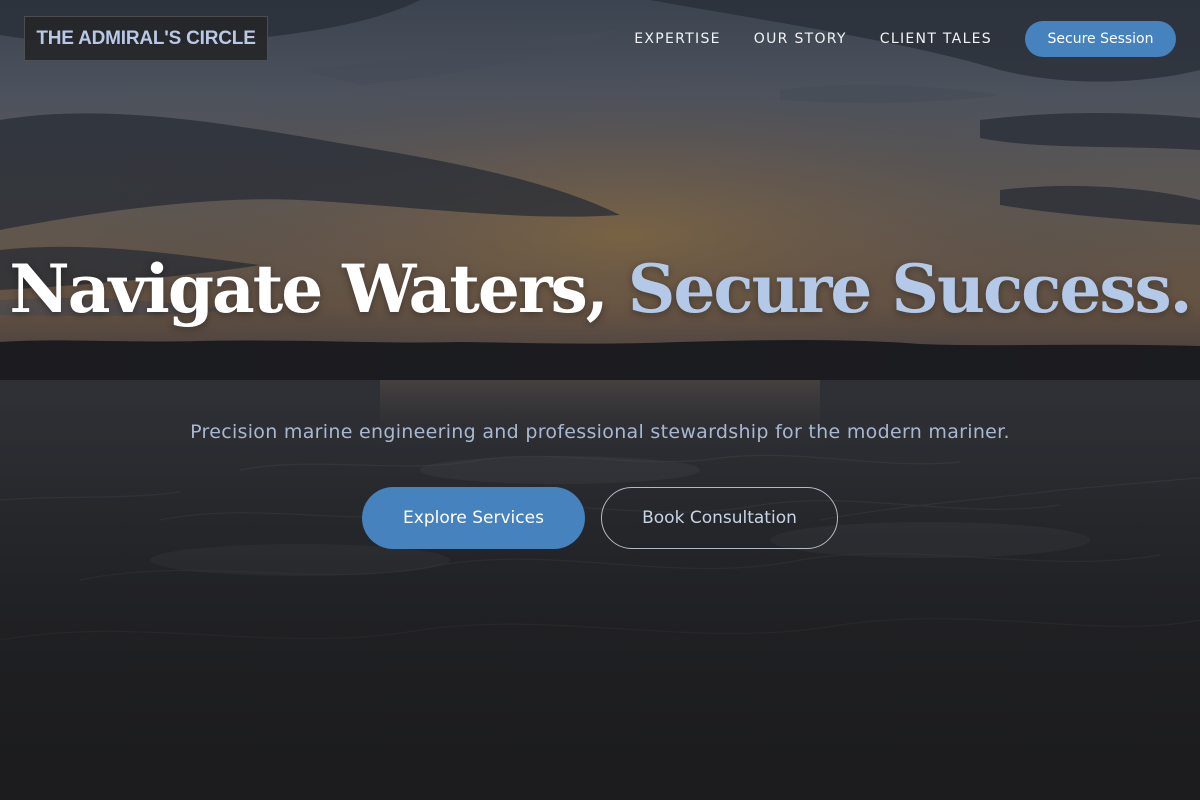 The image size is (1200, 800). I want to click on hero-headline: Navigate Waters, Secure Success., so click(600, 289).